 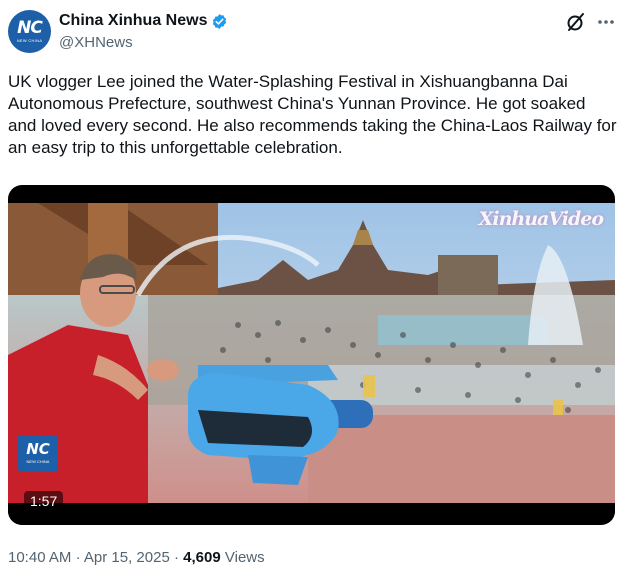 I want to click on tweet-date: Apr 15, 2025, so click(x=127, y=557).